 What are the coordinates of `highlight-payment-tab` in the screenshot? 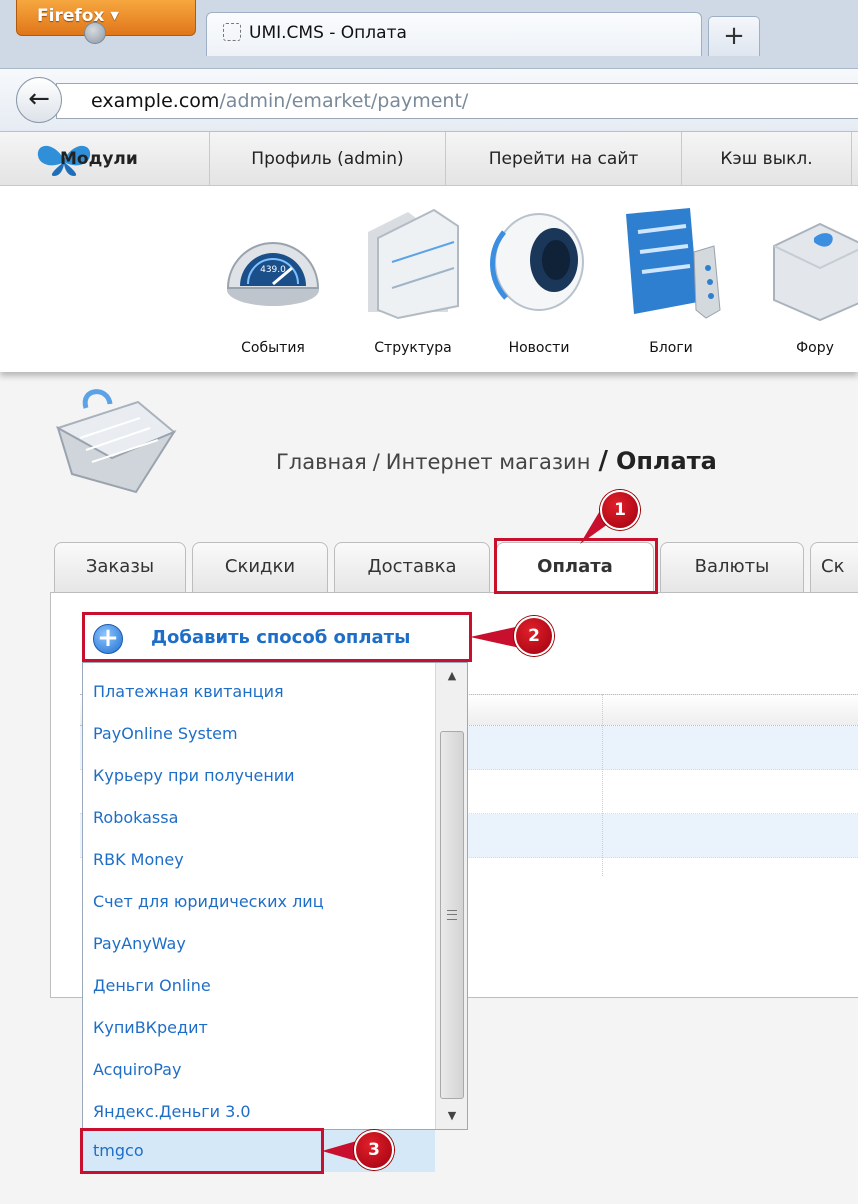 It's located at (576, 566).